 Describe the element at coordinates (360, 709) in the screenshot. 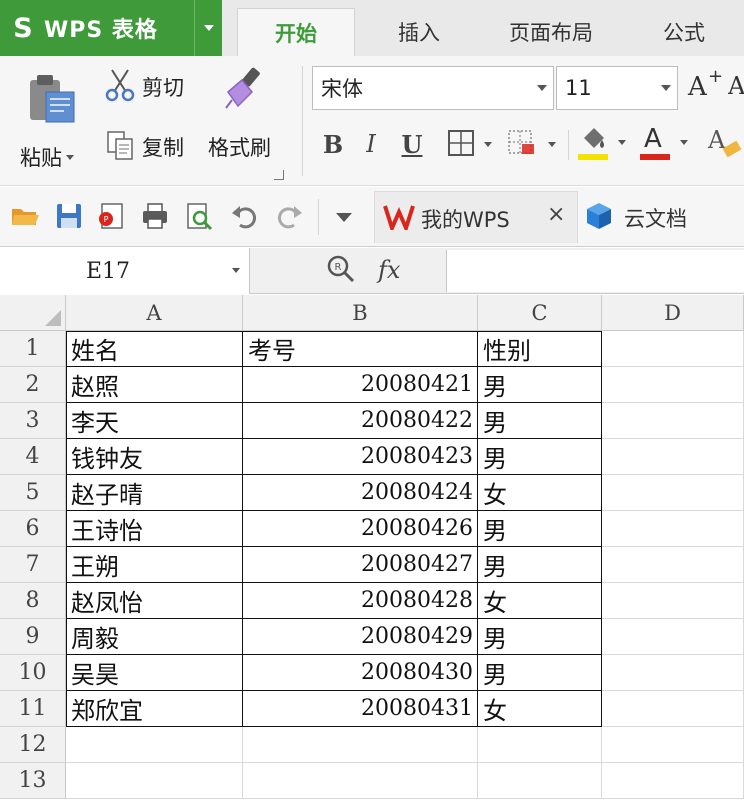

I see `cell-b11: 20080431` at that location.